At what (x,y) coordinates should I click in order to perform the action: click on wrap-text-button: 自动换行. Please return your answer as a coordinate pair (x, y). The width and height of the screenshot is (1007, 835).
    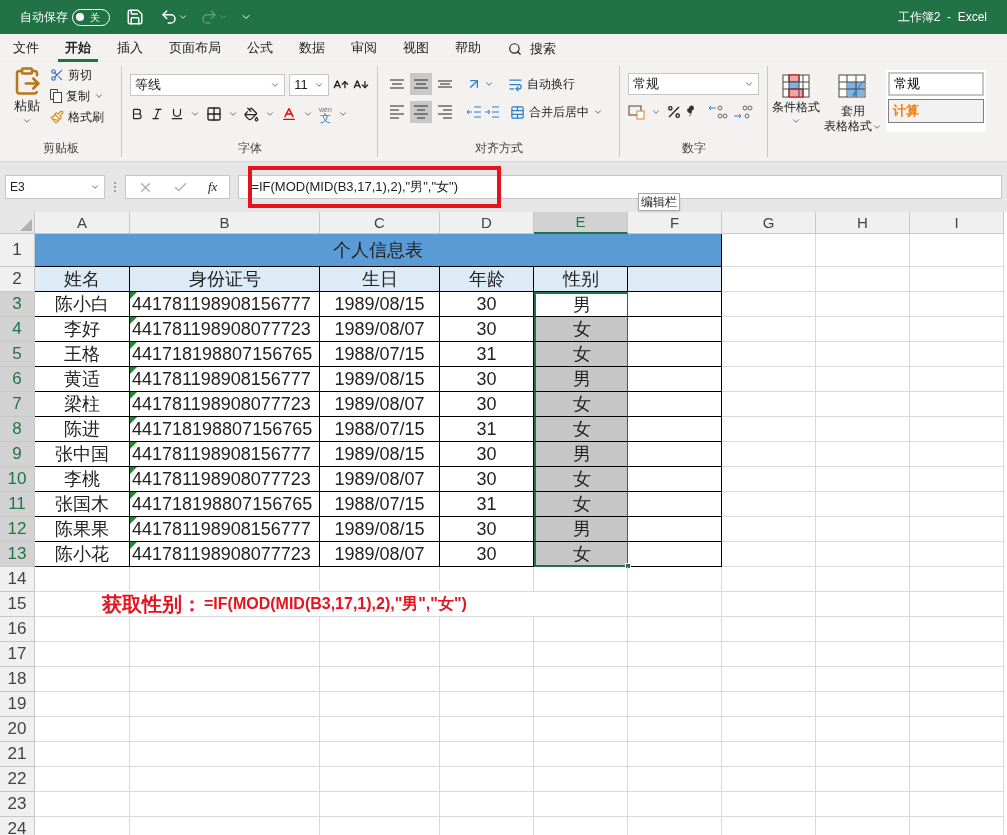
    Looking at the image, I should click on (541, 84).